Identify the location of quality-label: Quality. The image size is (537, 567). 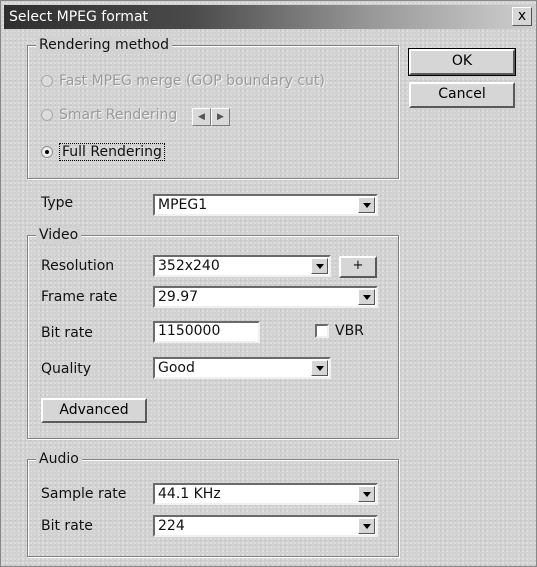
(66, 369).